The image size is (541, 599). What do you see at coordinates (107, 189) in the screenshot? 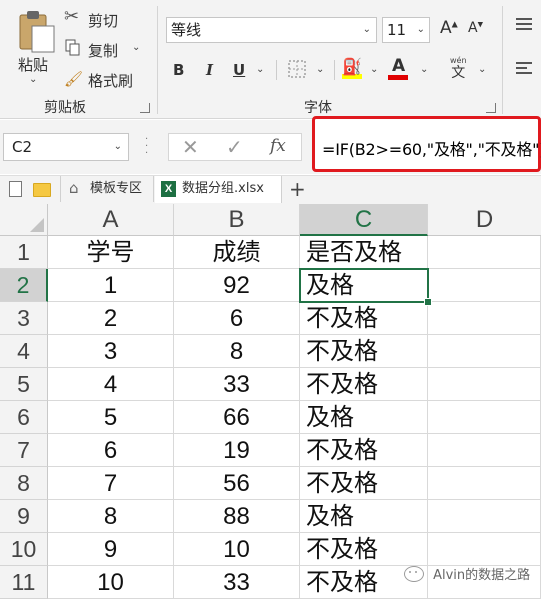
I see `tab-template-zone: ⌂ 模板专区` at bounding box center [107, 189].